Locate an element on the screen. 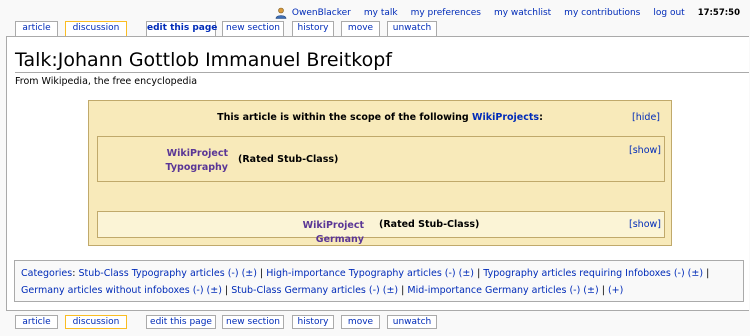 Image resolution: width=750 pixels, height=336 pixels. wikiproject-germany-link: WikiProject Germany is located at coordinates (311, 233).